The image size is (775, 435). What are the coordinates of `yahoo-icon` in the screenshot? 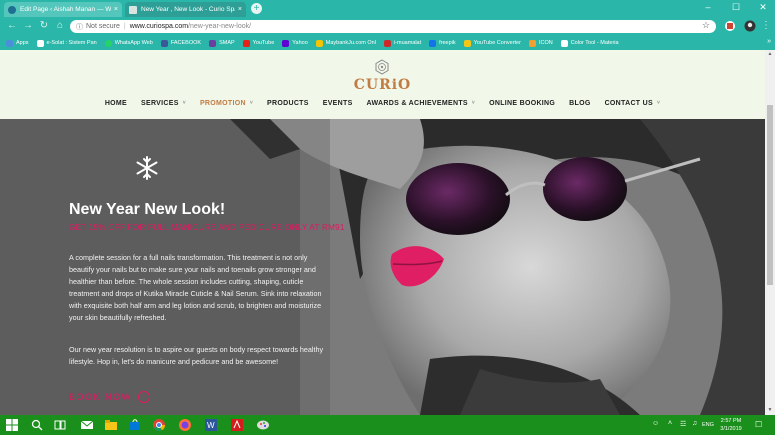 It's located at (286, 43).